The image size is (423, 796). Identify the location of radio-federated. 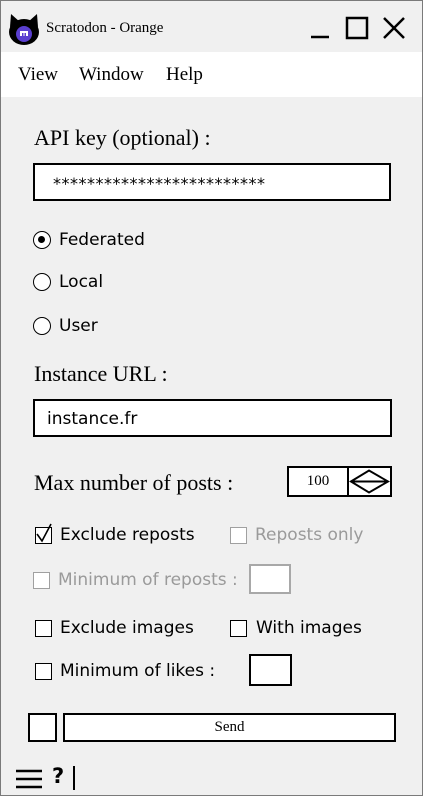
(42, 240).